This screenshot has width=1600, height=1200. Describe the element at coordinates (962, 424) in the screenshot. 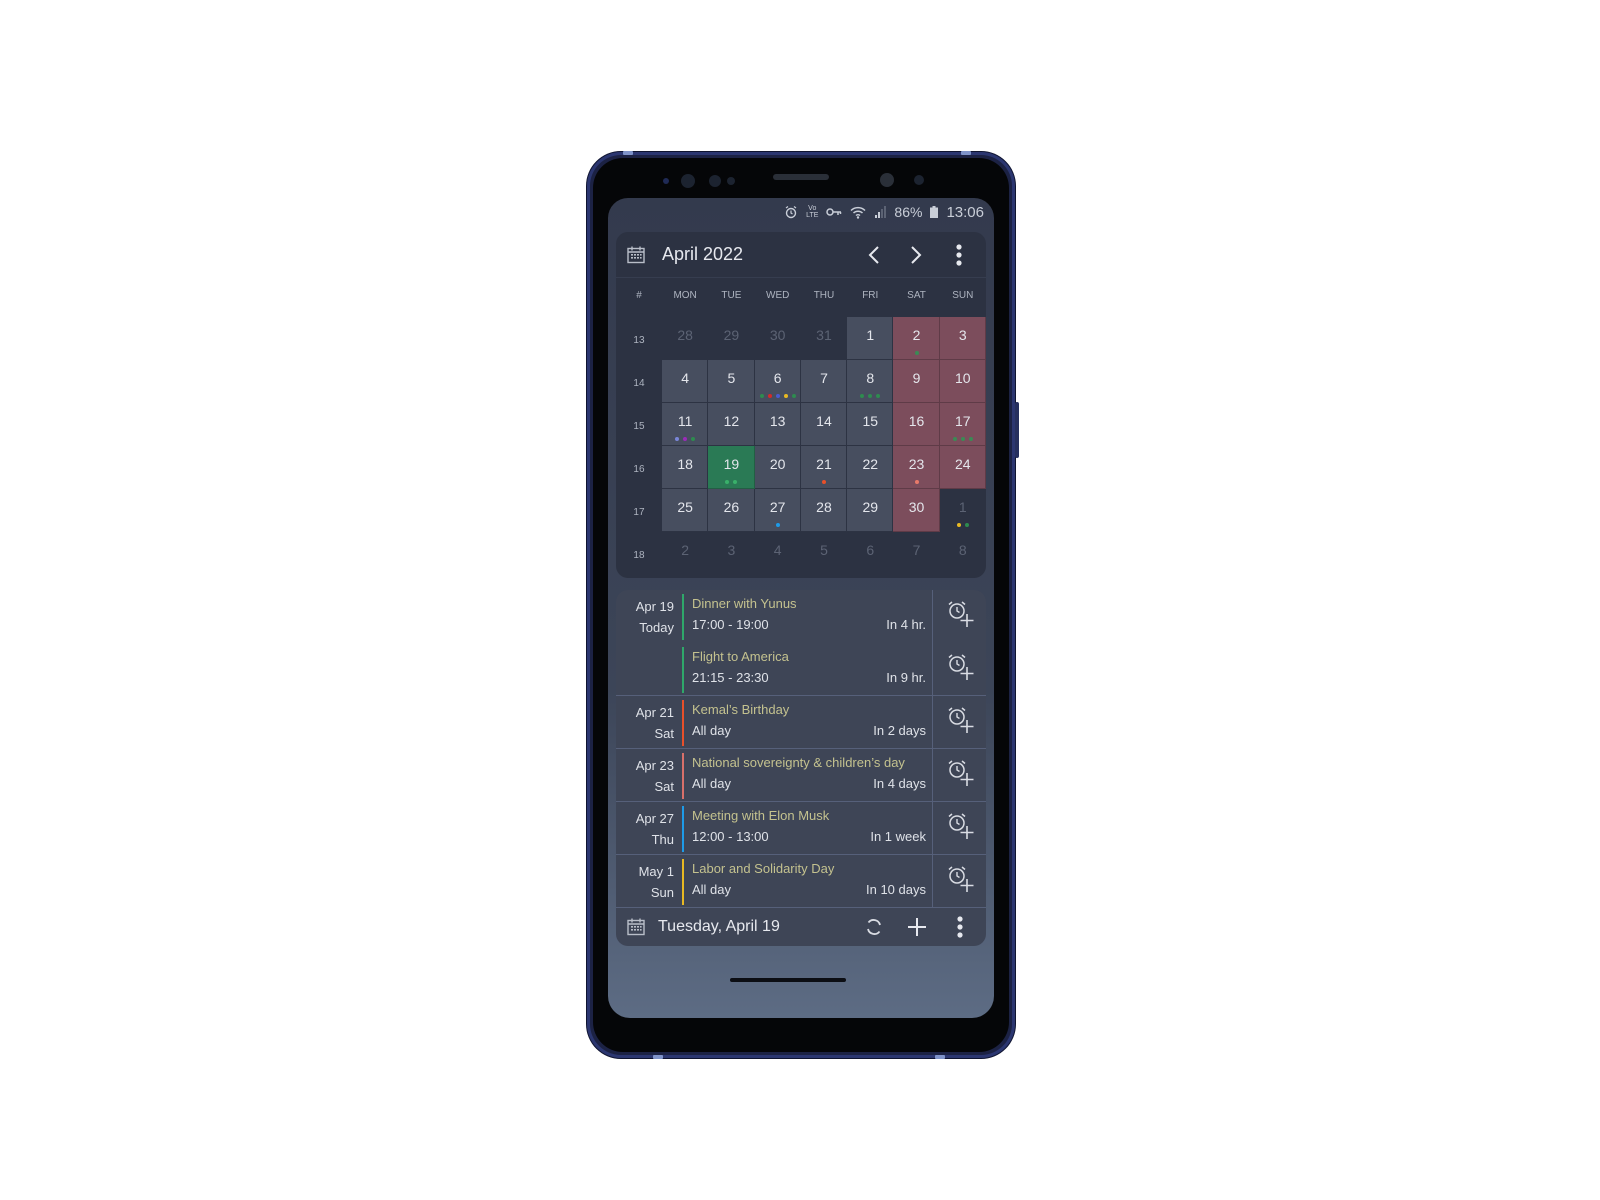

I see `calendar-day: 17` at that location.